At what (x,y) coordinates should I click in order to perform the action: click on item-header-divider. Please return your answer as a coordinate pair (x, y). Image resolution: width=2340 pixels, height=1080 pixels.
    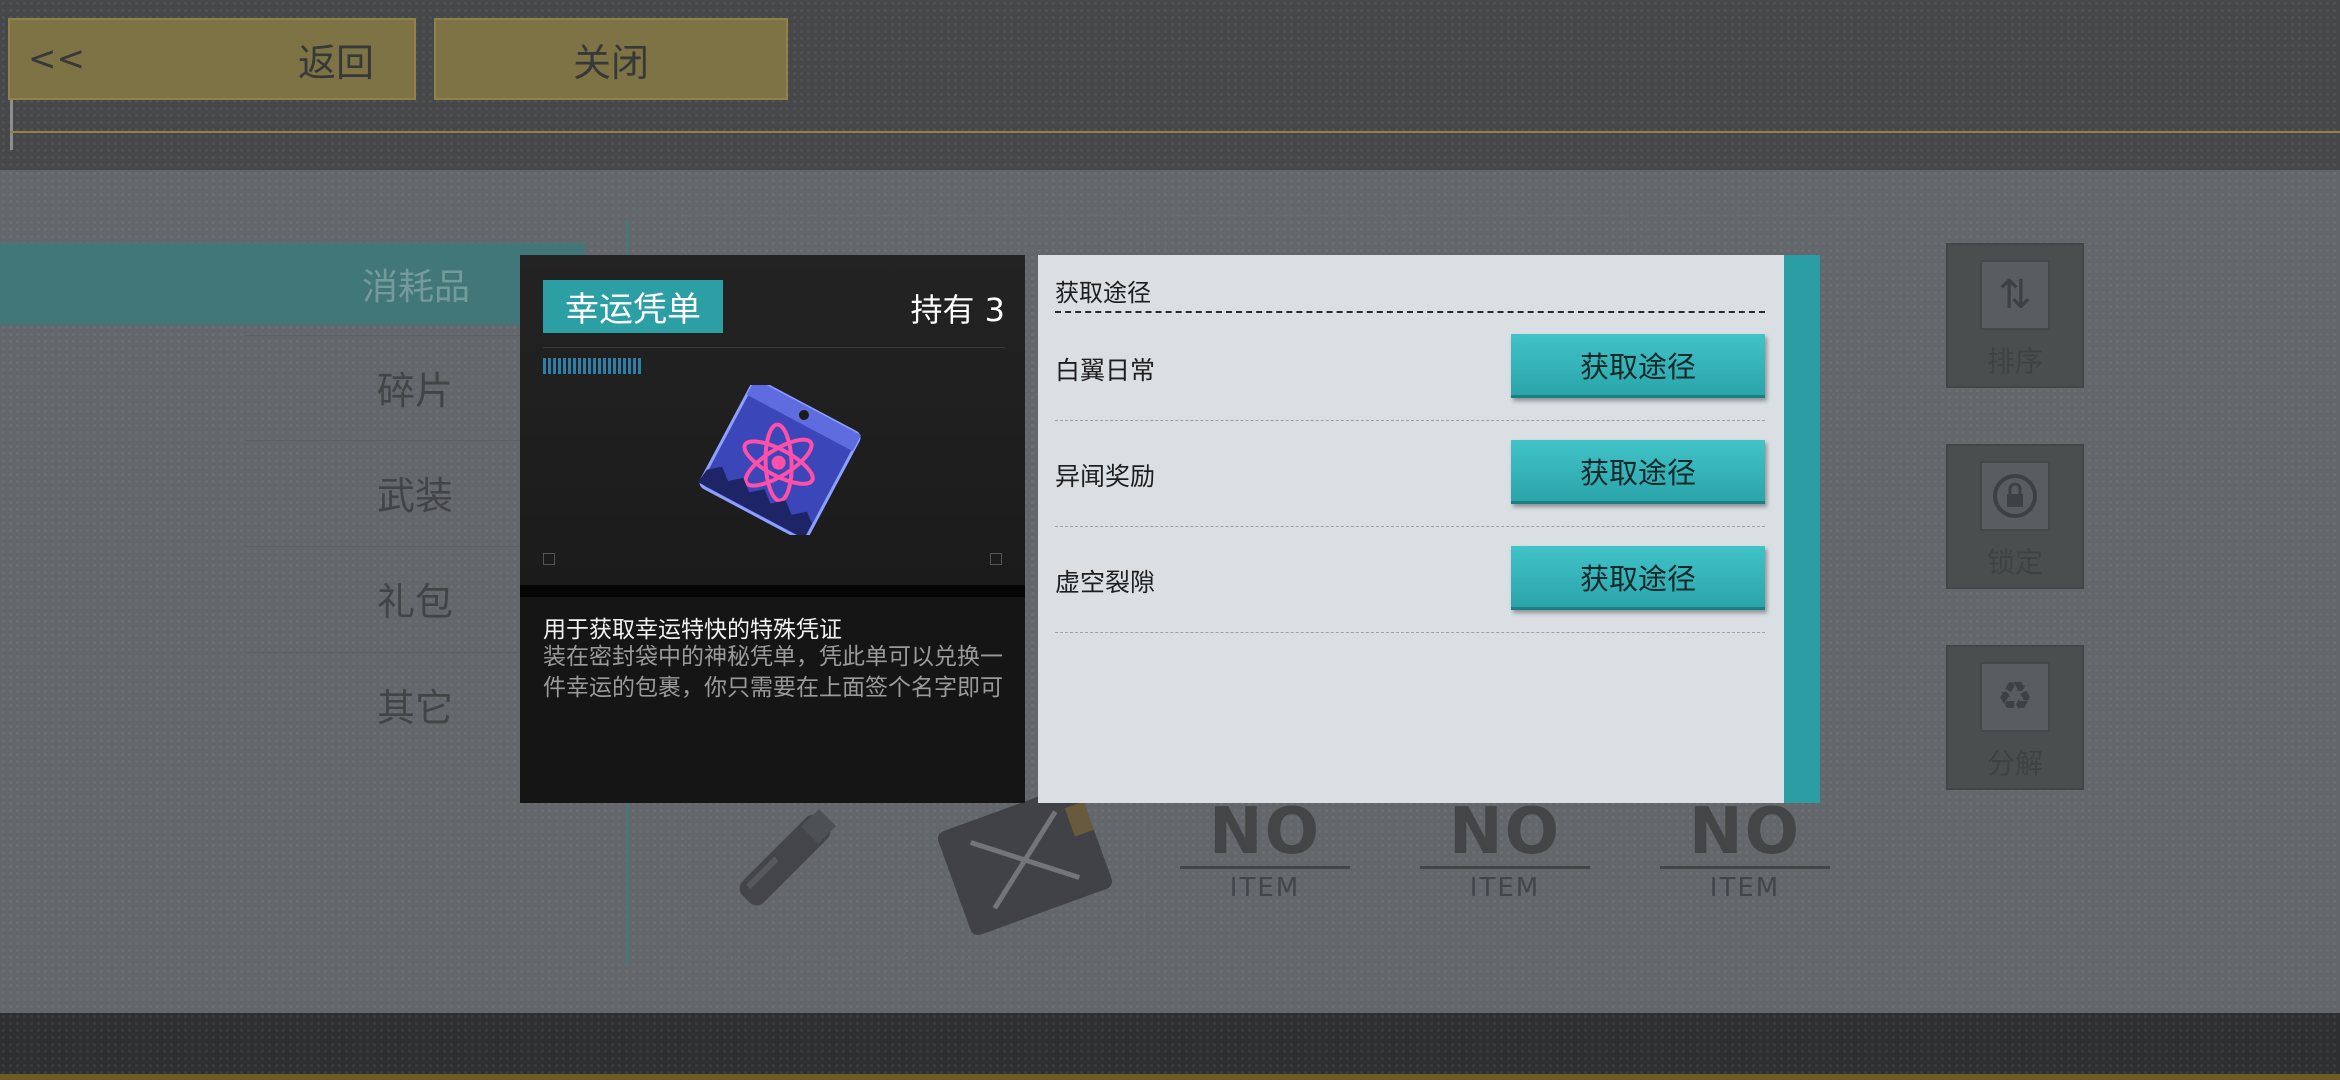
    Looking at the image, I should click on (774, 347).